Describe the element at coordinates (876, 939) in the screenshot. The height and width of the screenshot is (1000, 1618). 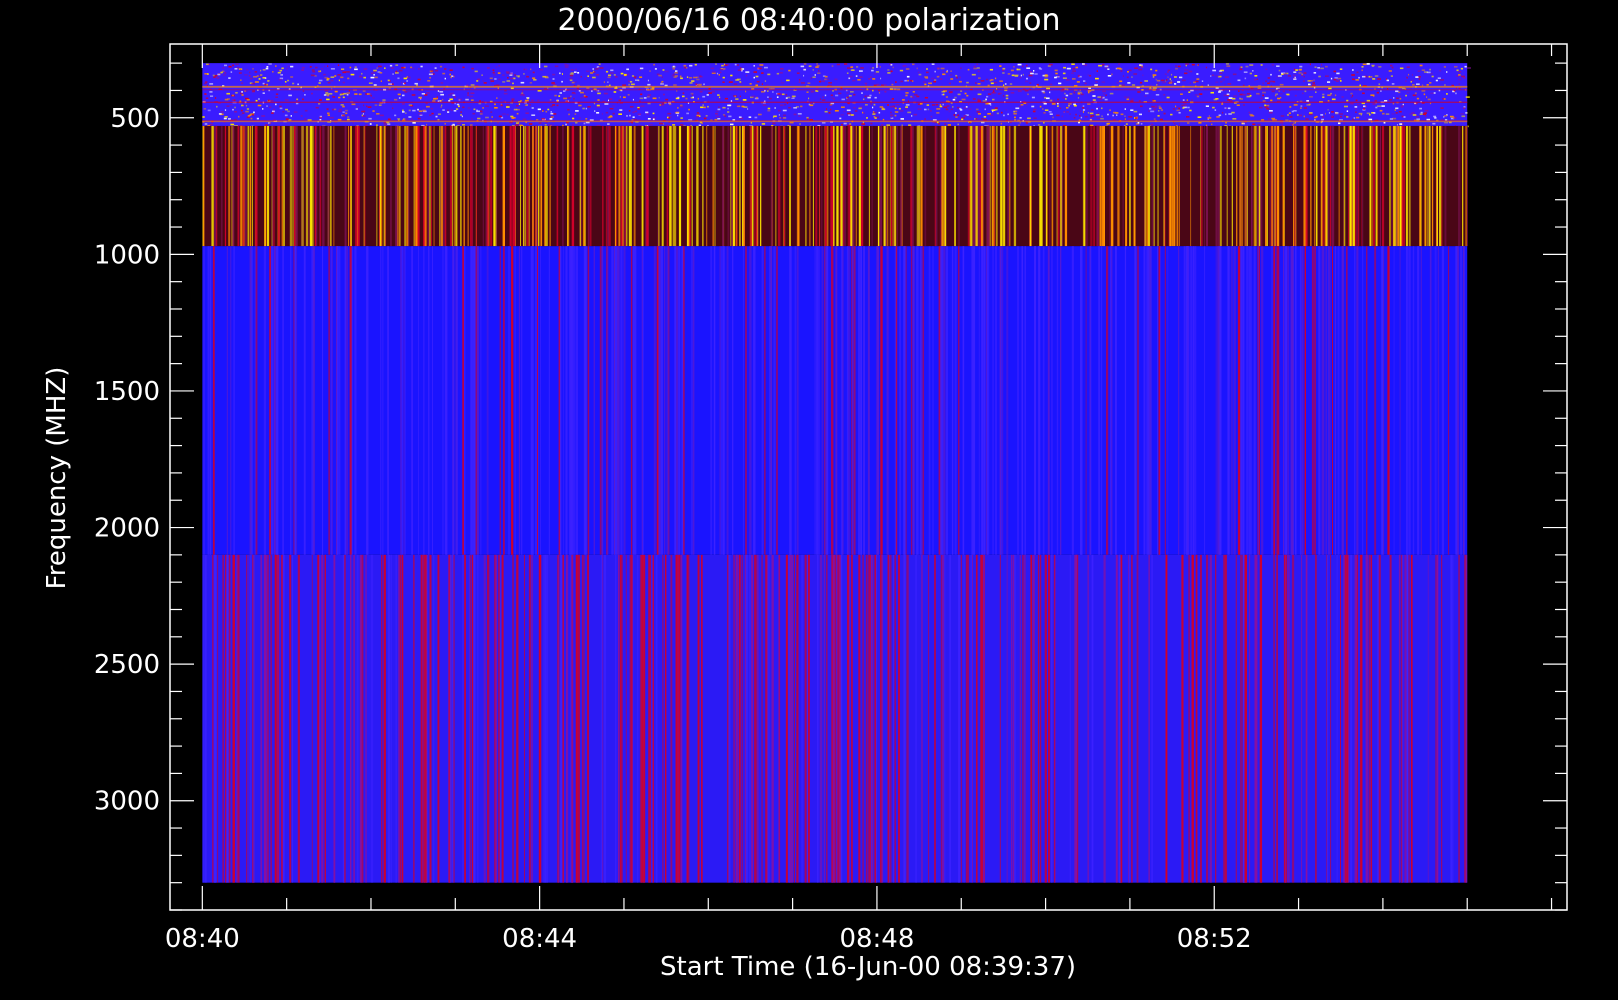
I see `x-tick-label: 08:48` at that location.